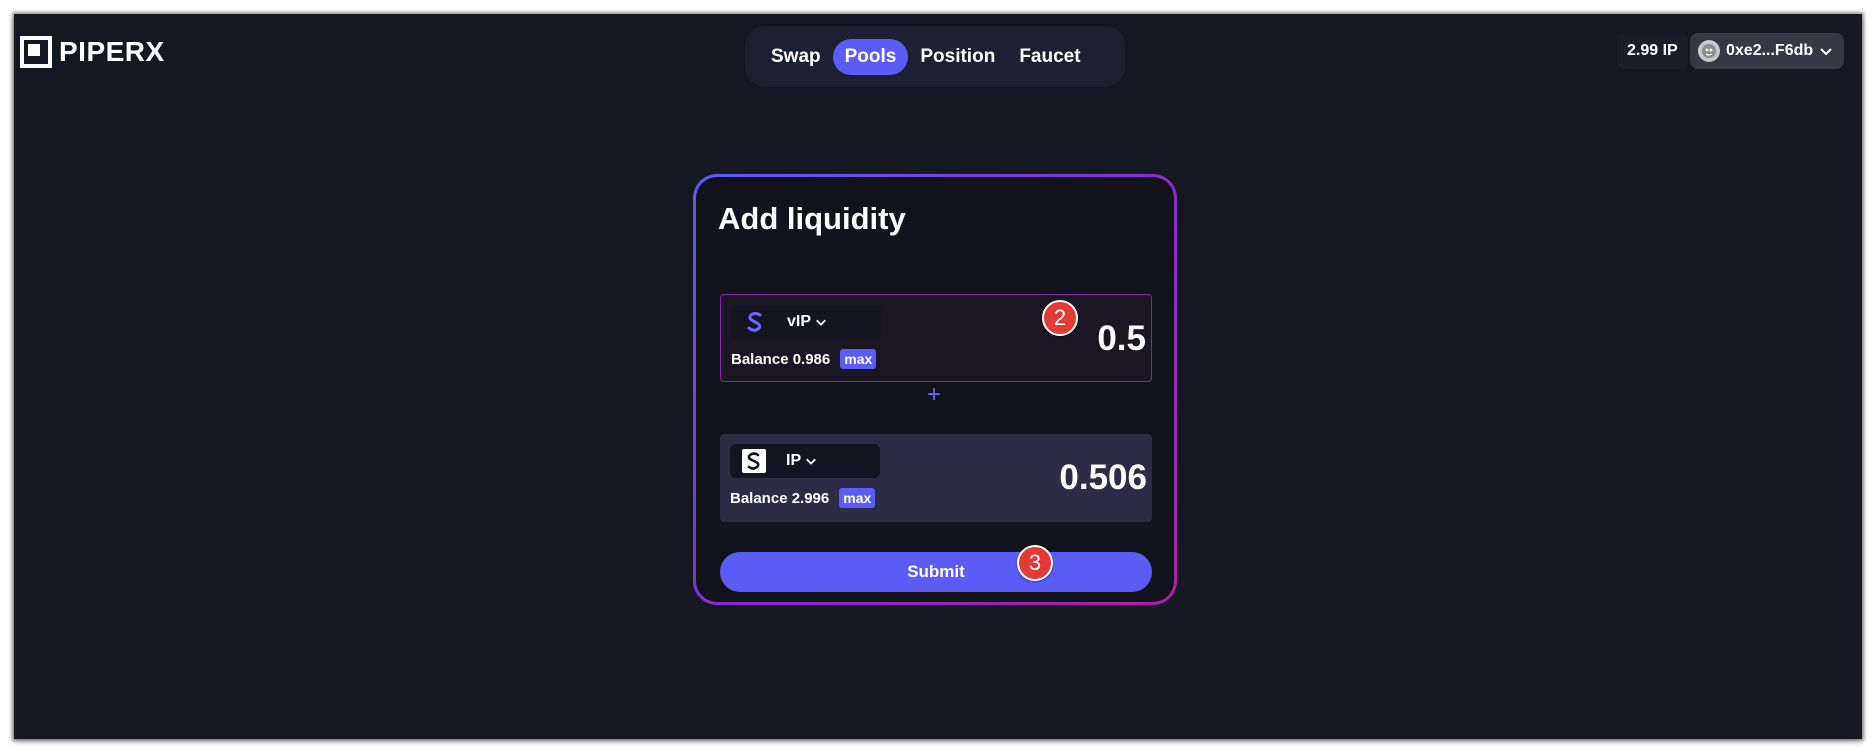 This screenshot has height=754, width=1876. Describe the element at coordinates (936, 572) in the screenshot. I see `submit-button: Submit` at that location.